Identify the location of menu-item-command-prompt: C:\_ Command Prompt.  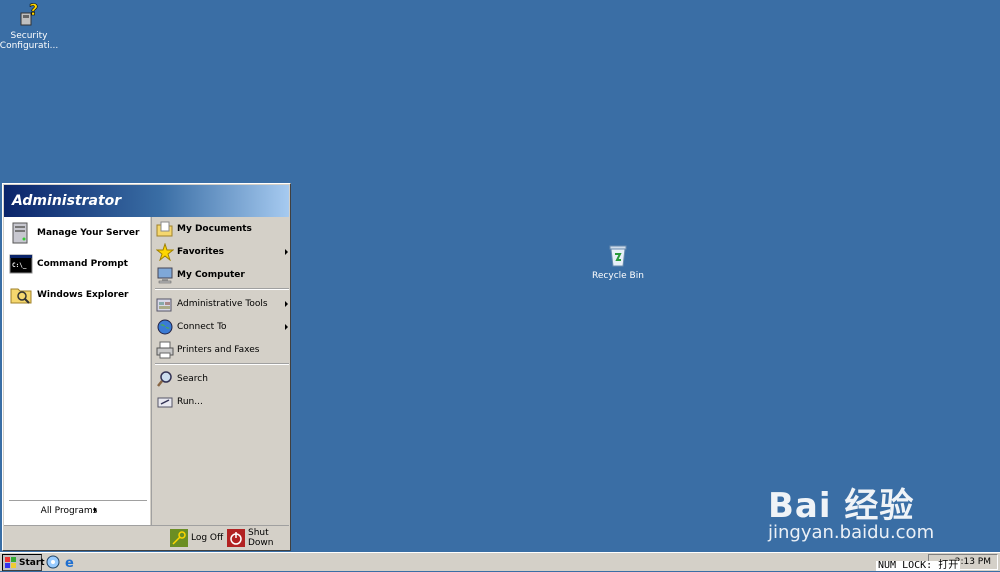
(68, 264).